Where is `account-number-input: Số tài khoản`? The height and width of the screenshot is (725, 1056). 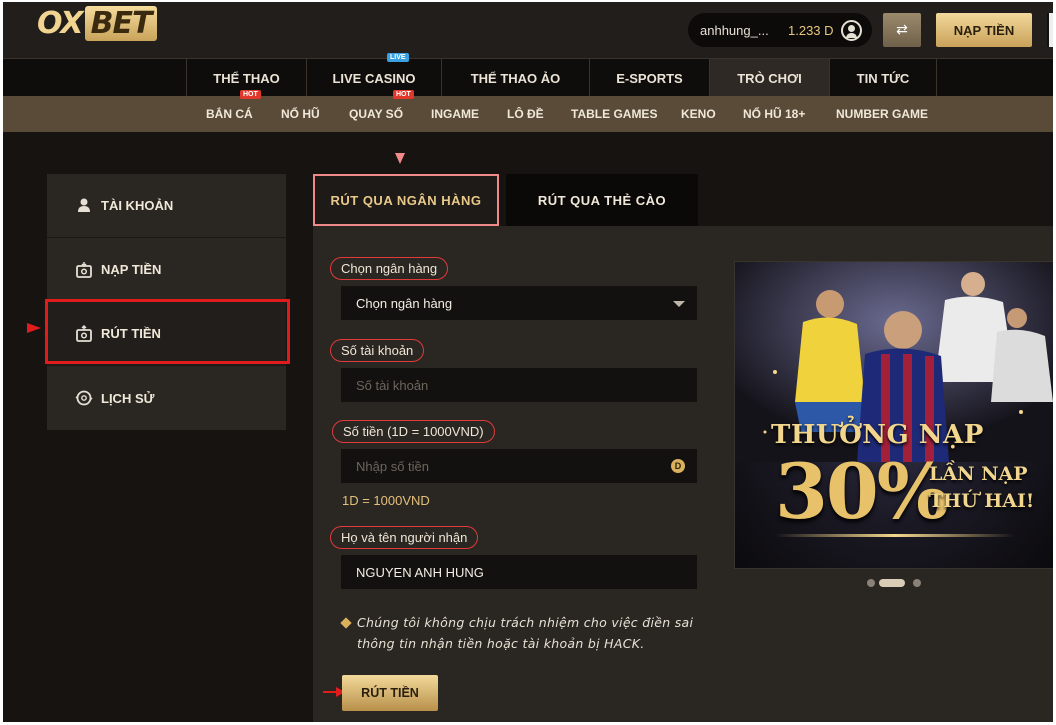 account-number-input: Số tài khoản is located at coordinates (519, 385).